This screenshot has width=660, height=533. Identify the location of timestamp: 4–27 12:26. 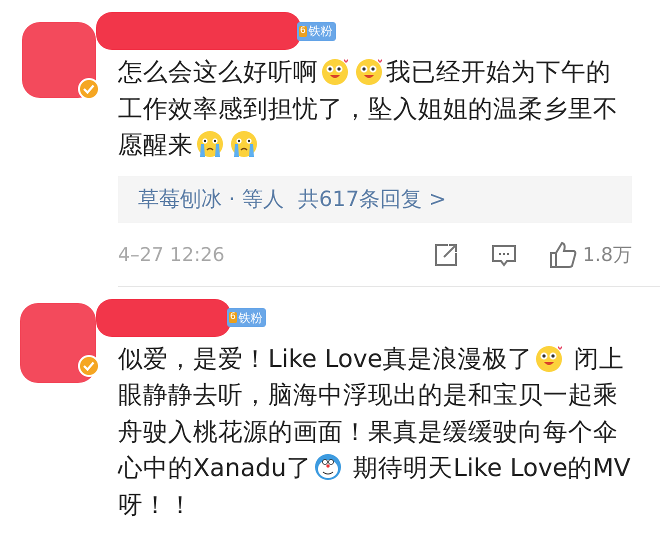
(171, 255).